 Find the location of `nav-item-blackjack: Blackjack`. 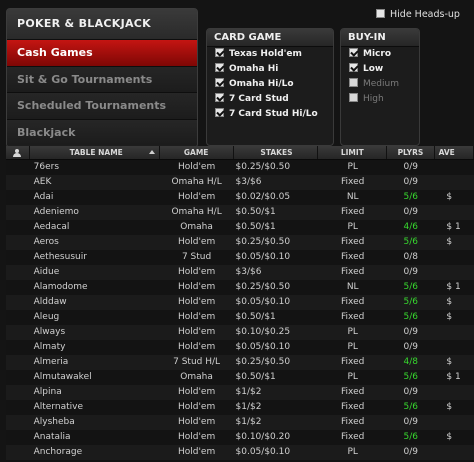

nav-item-blackjack: Blackjack is located at coordinates (102, 131).